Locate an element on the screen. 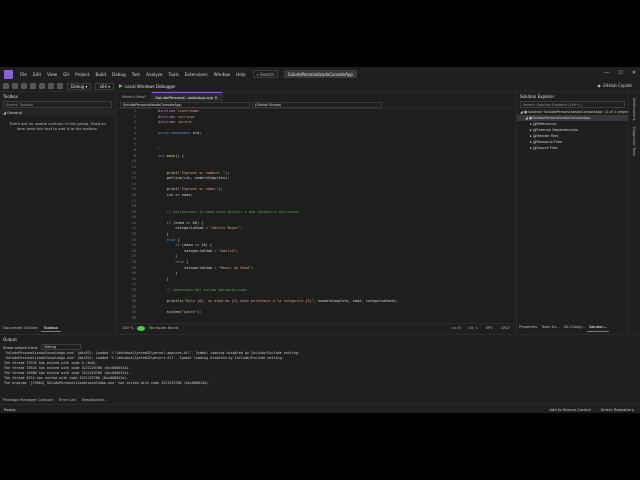 This screenshot has width=640, height=480. visual-studio-logo-icon is located at coordinates (8, 74).